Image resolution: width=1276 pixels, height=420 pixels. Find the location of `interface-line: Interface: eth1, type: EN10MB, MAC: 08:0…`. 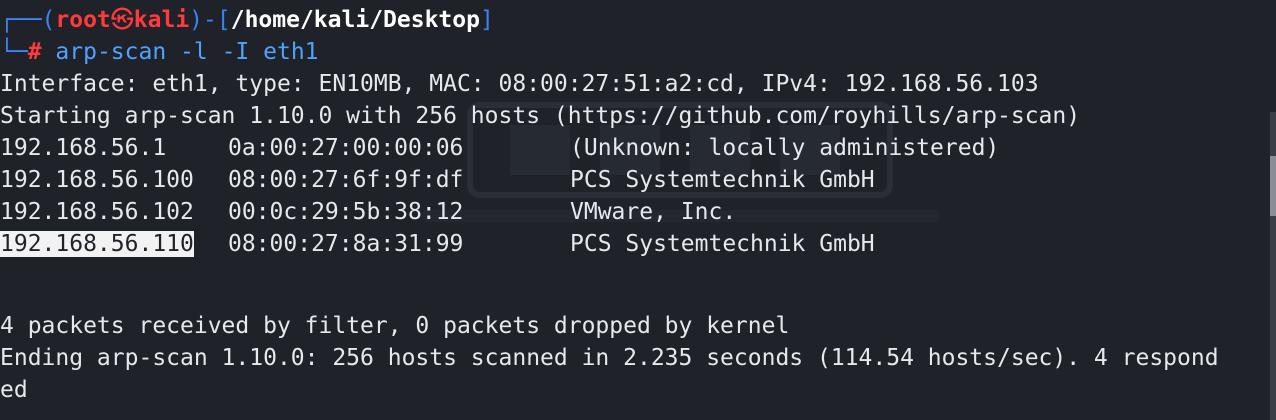

interface-line: Interface: eth1, type: EN10MB, MAC: 08:0… is located at coordinates (519, 84).